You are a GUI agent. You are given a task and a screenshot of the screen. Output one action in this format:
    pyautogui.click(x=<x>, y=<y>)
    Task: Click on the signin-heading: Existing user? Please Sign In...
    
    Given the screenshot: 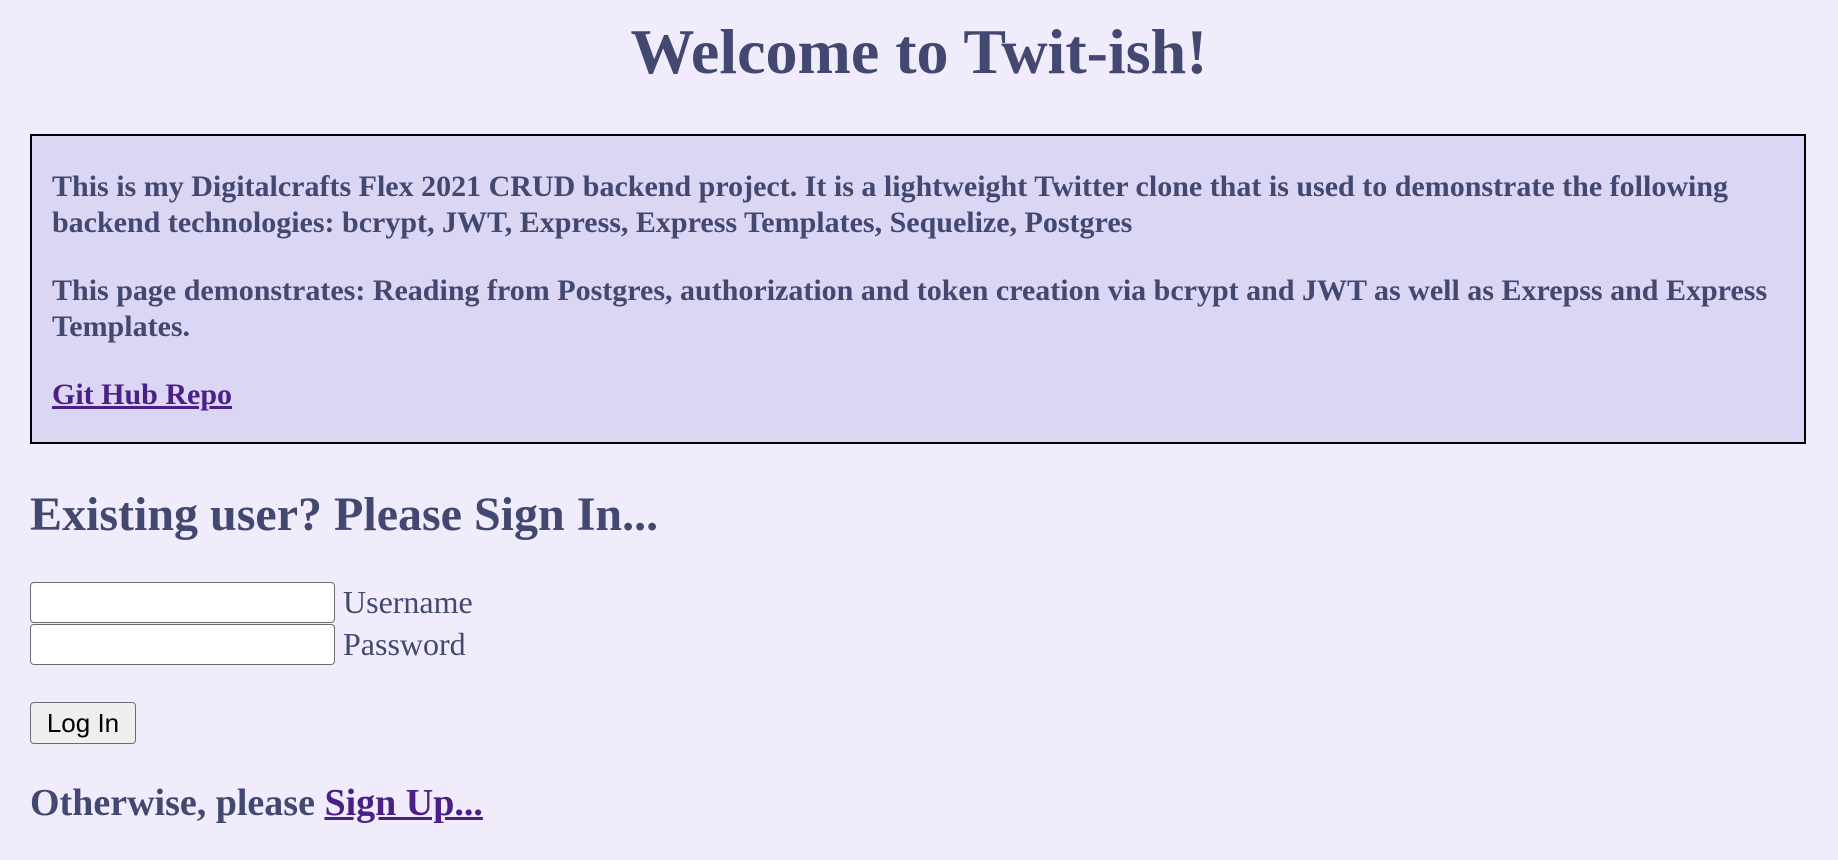 What is the action you would take?
    pyautogui.click(x=344, y=514)
    